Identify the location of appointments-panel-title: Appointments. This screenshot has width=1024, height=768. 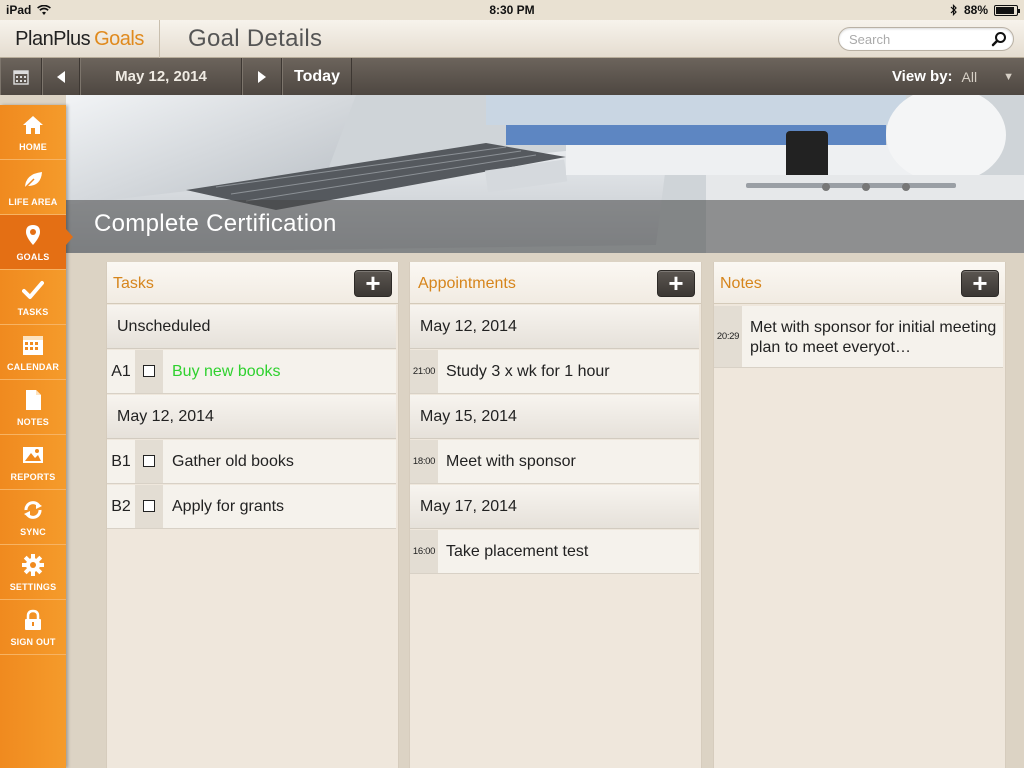
(467, 283).